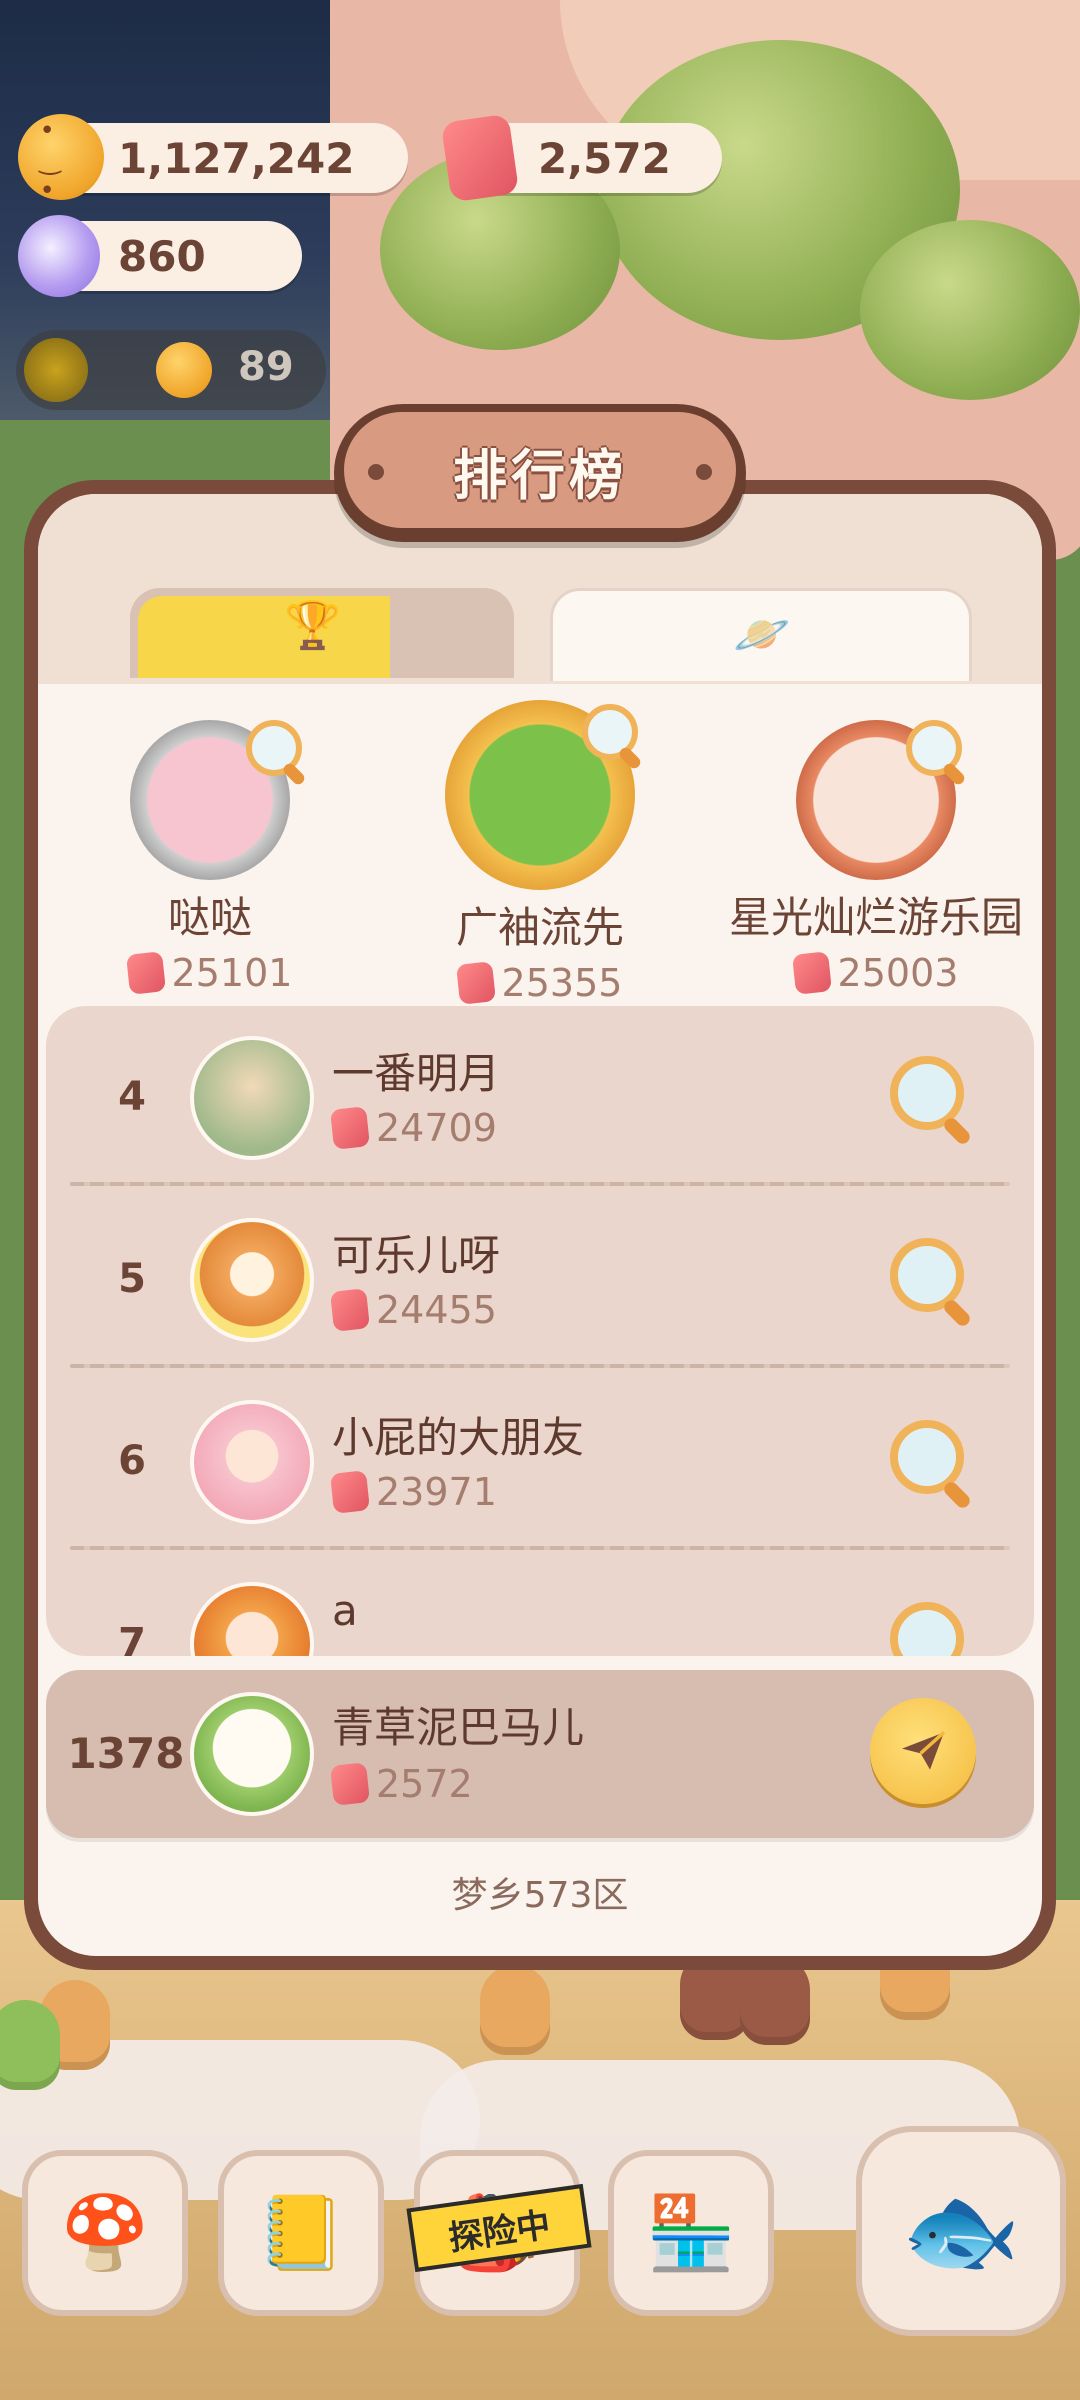 The image size is (1080, 2400). I want to click on server-zone-label: 梦乡573区, so click(540, 1895).